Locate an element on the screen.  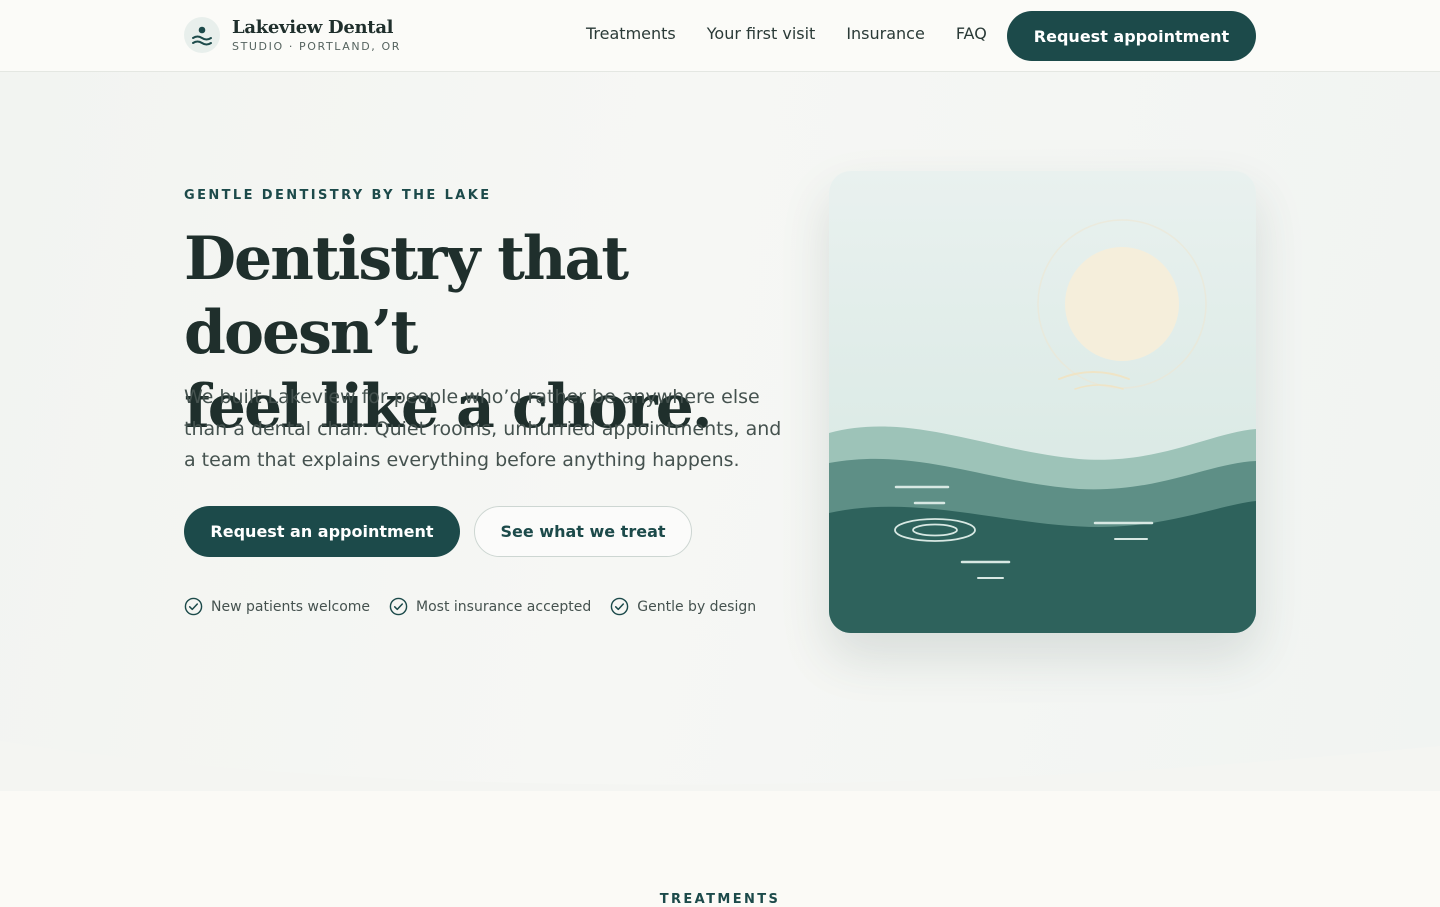
benefit-item: Gentle by design is located at coordinates (683, 606).